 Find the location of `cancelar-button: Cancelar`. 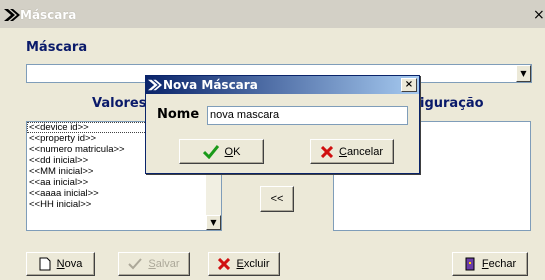

cancelar-button: Cancelar is located at coordinates (352, 151).